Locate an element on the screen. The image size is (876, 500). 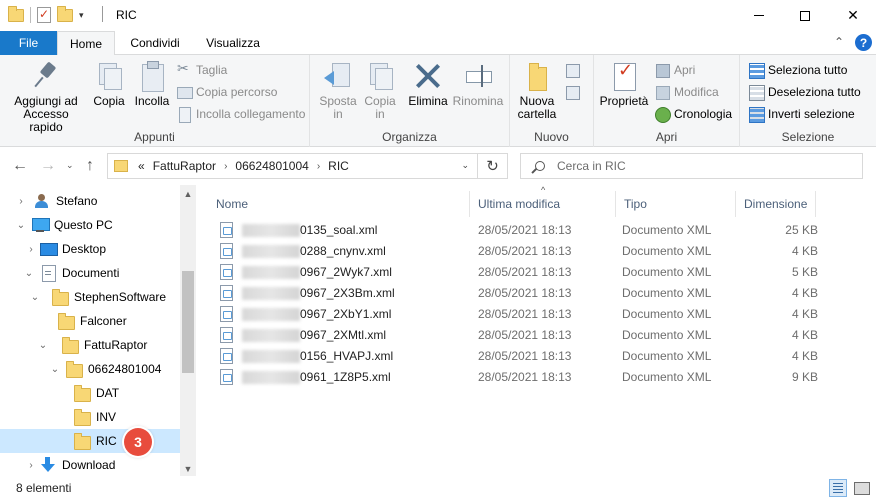
refresh-icon: ↻ is located at coordinates (493, 166).